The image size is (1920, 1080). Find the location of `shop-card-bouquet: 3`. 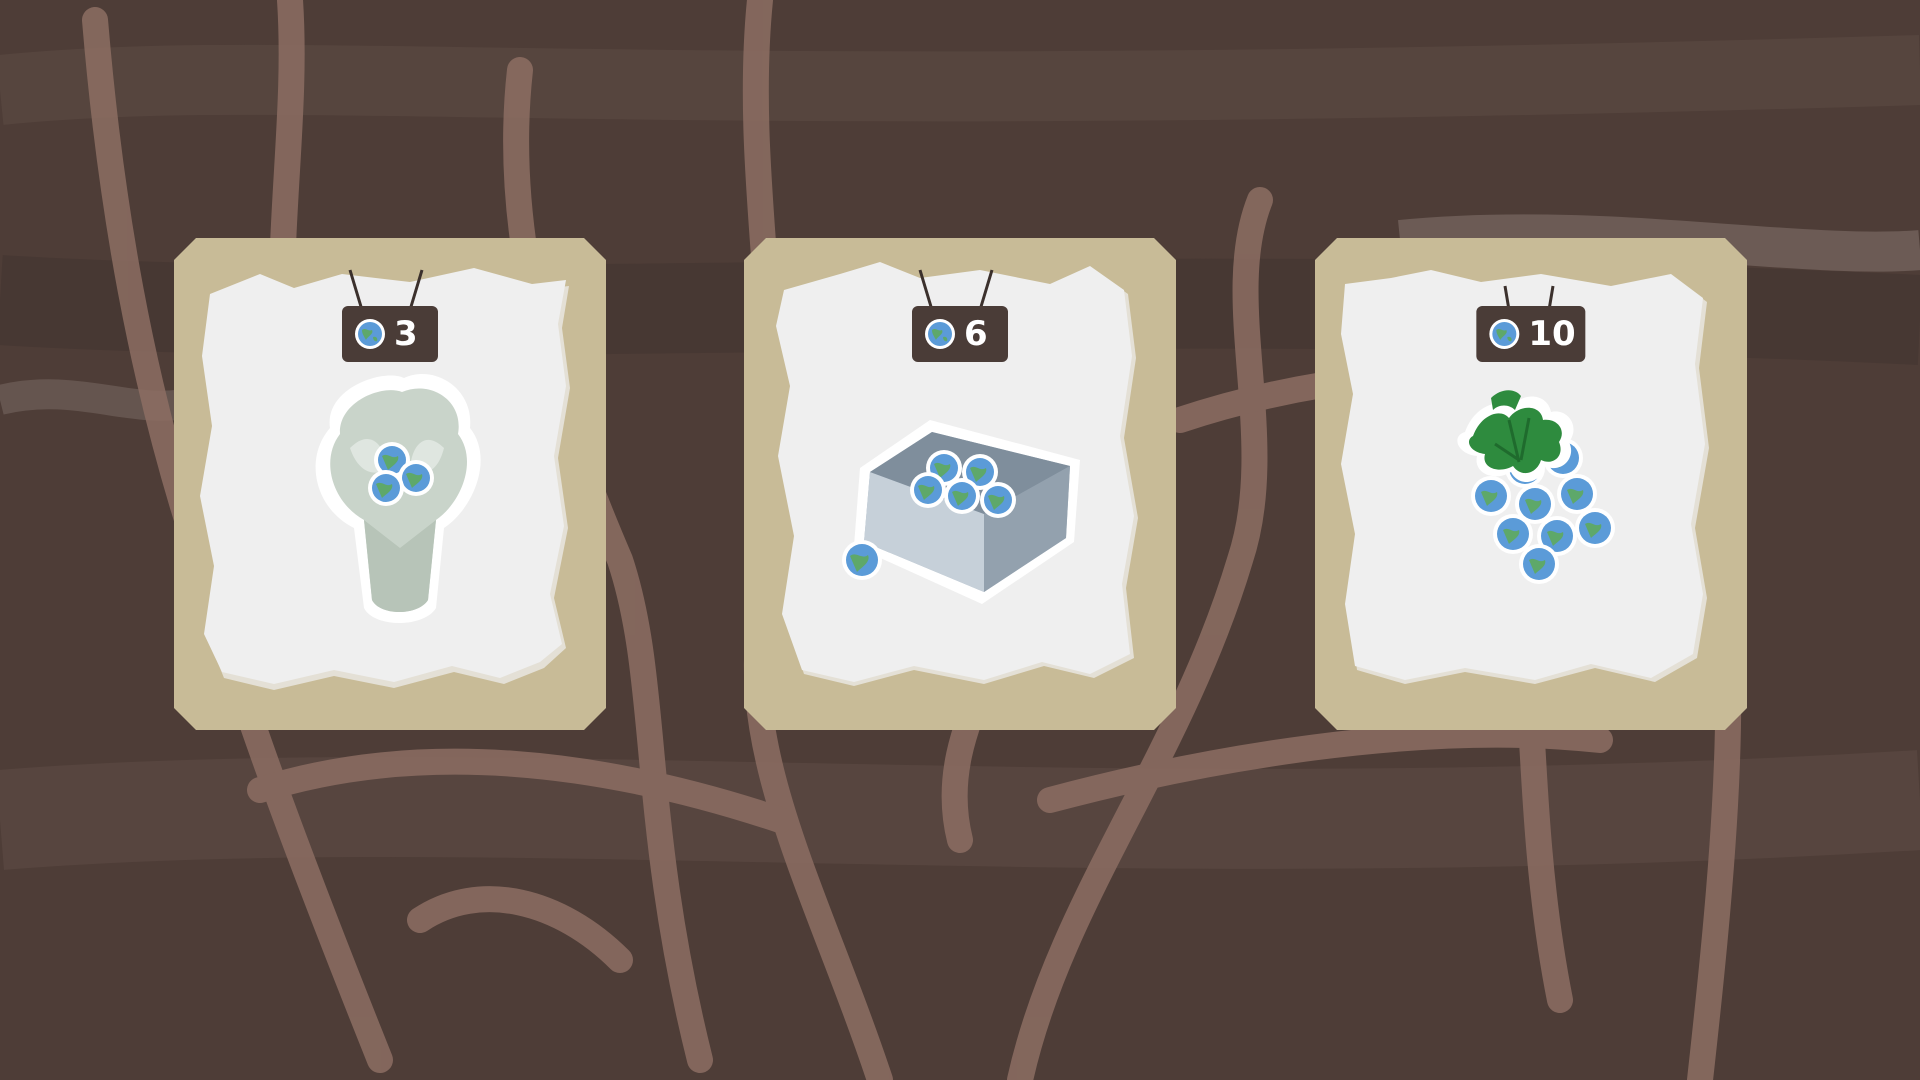

shop-card-bouquet: 3 is located at coordinates (390, 484).